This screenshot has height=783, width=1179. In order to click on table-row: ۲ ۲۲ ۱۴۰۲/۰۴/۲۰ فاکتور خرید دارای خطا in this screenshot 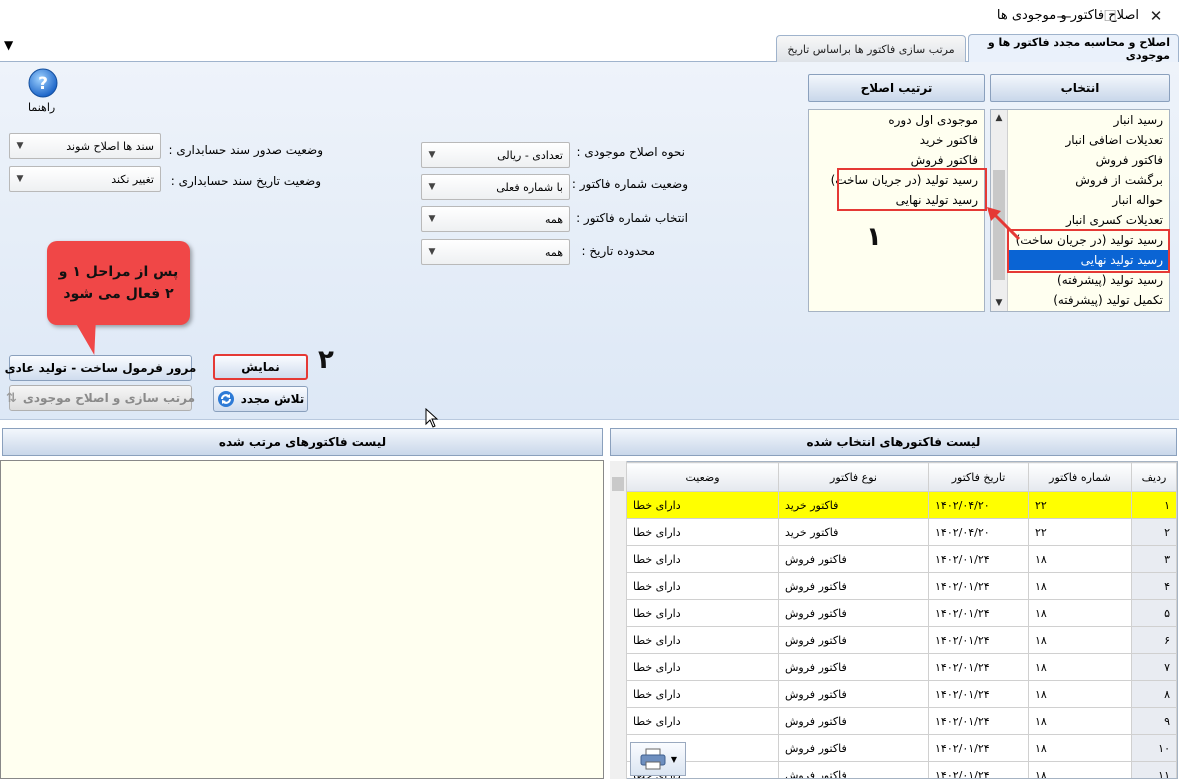, I will do `click(901, 532)`.